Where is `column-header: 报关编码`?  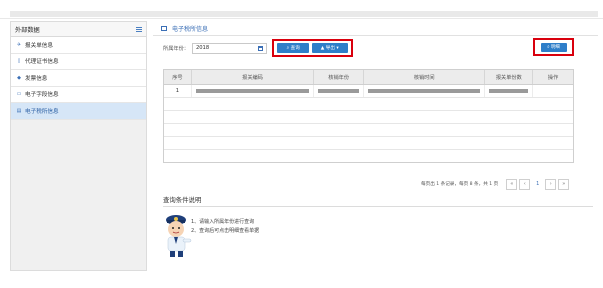
column-header: 报关编码 is located at coordinates (253, 77).